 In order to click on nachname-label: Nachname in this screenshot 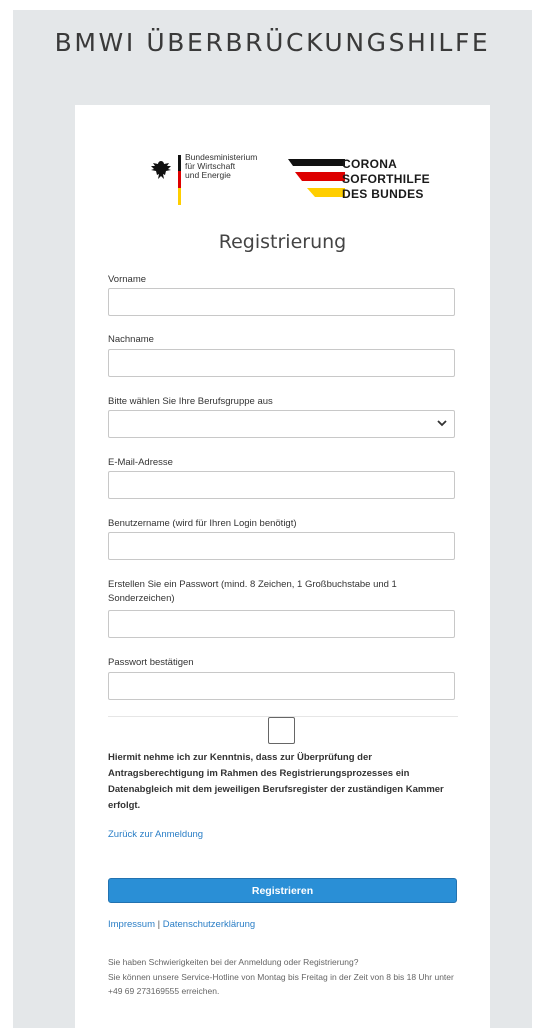, I will do `click(131, 339)`.